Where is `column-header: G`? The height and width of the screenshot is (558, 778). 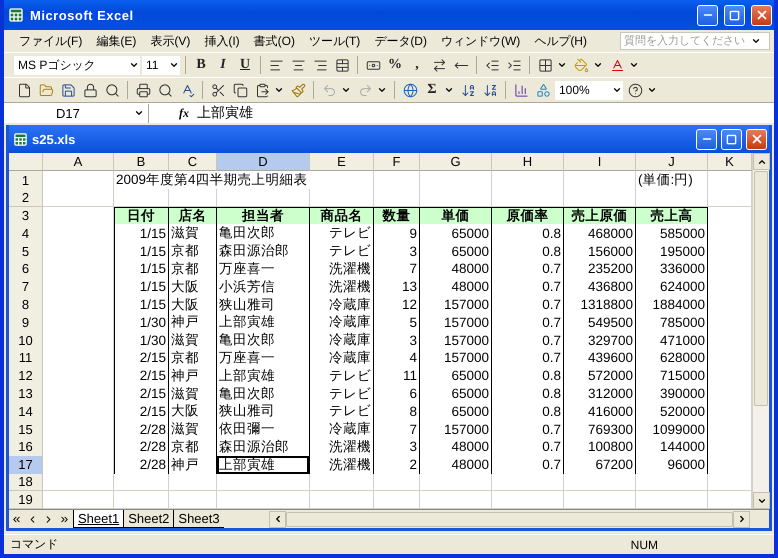
column-header: G is located at coordinates (456, 162).